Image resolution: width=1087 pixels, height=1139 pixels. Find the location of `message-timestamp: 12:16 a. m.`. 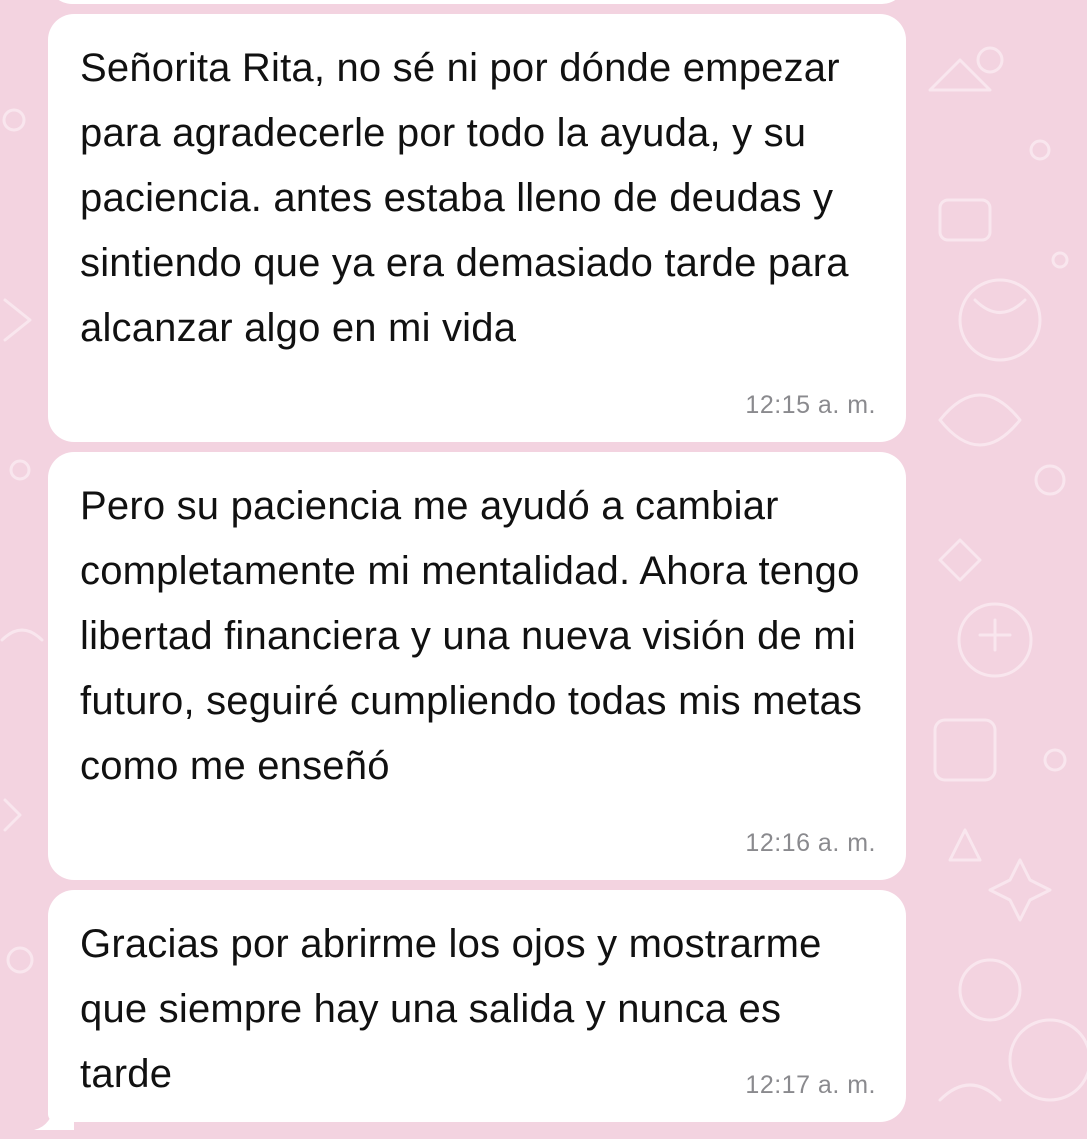

message-timestamp: 12:16 a. m. is located at coordinates (810, 843).